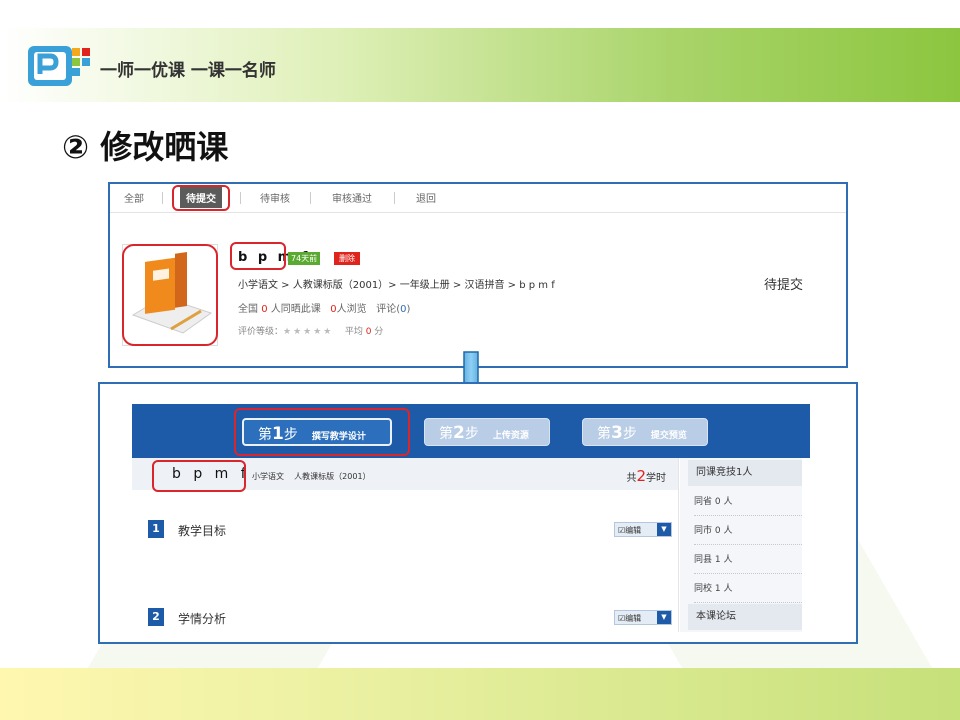 Image resolution: width=960 pixels, height=720 pixels. I want to click on tab-approved: 审核通过, so click(352, 197).